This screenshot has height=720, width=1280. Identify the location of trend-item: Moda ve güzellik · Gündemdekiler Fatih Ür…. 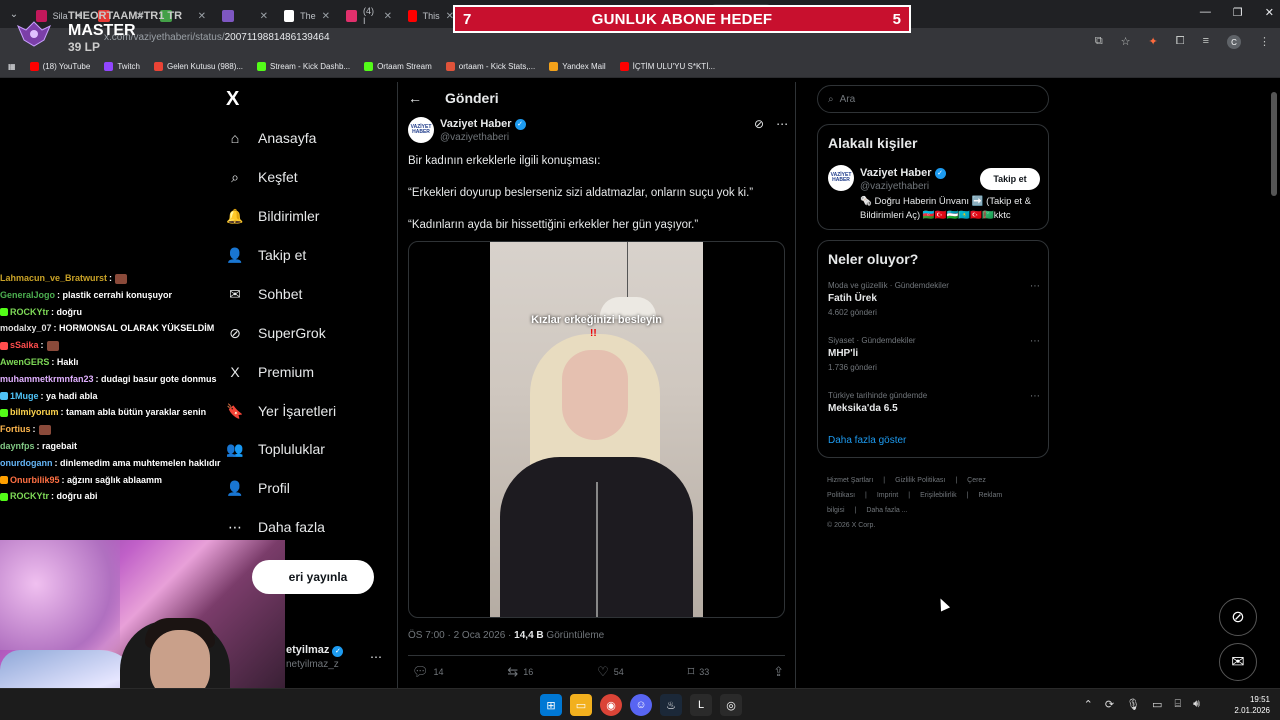
(934, 299).